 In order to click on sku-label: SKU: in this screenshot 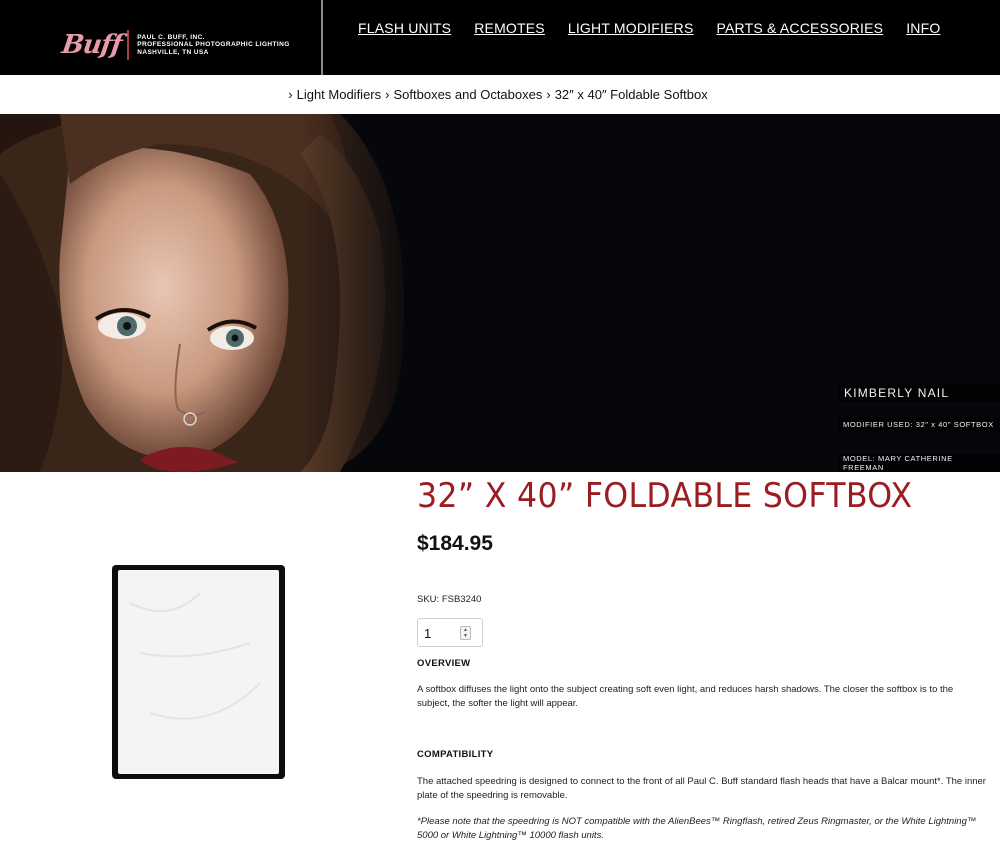, I will do `click(428, 599)`.